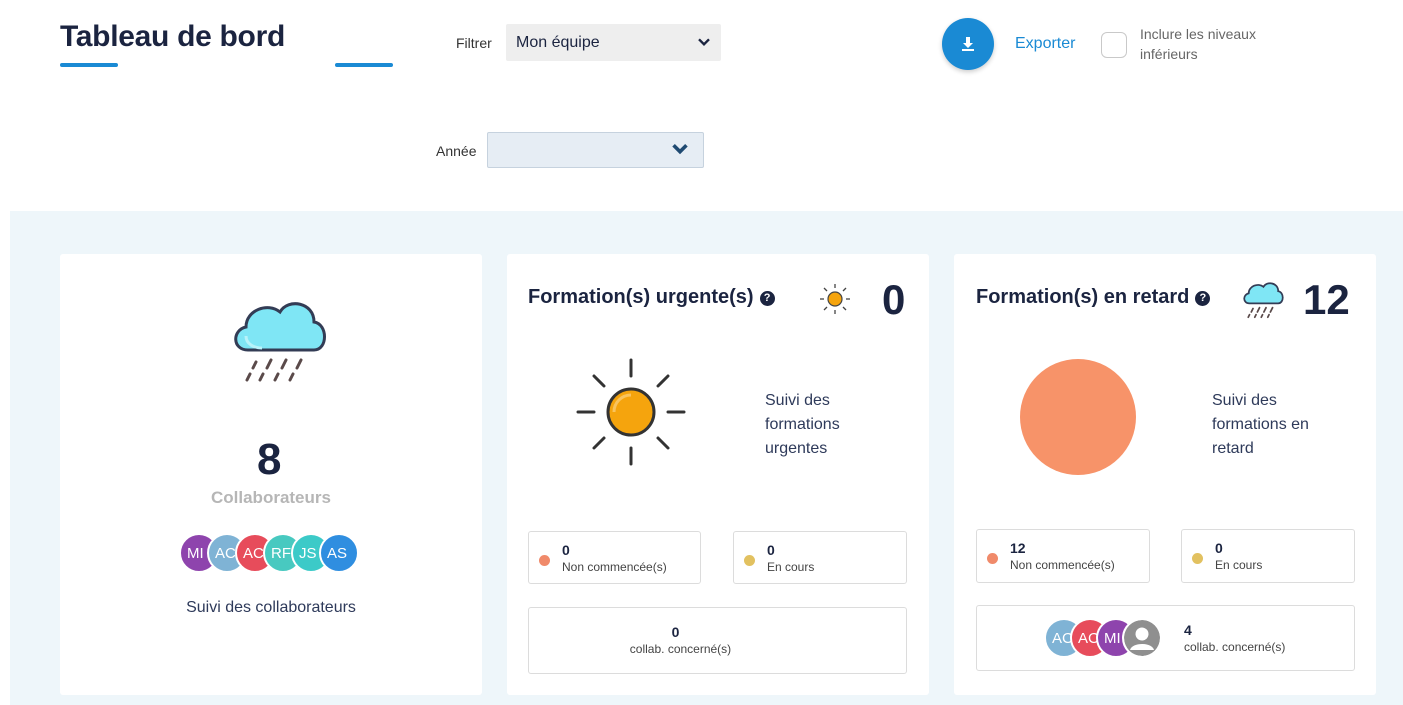 The height and width of the screenshot is (705, 1403). What do you see at coordinates (1272, 425) in the screenshot?
I see `overdue-follow-link: Suivi des formations en retard` at bounding box center [1272, 425].